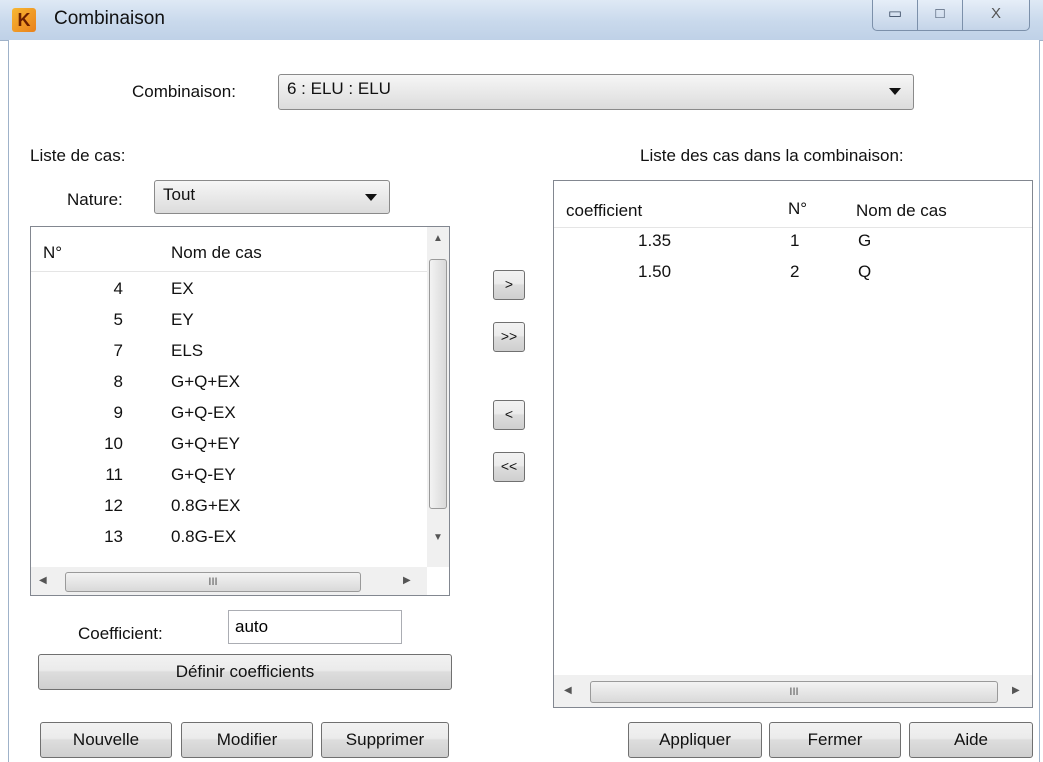 The width and height of the screenshot is (1043, 762). Describe the element at coordinates (509, 337) in the screenshot. I see `add-all-cases-button: >>` at that location.